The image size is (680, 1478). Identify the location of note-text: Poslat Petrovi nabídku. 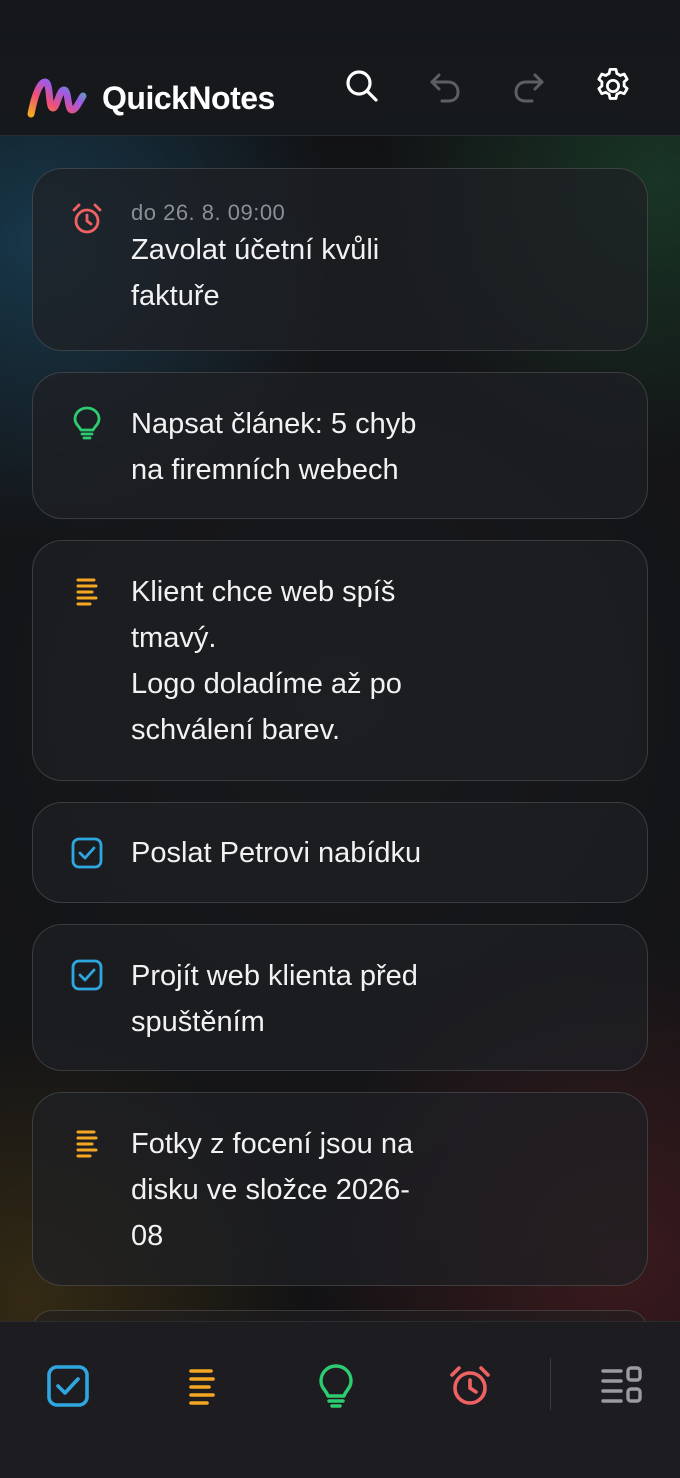
(276, 853).